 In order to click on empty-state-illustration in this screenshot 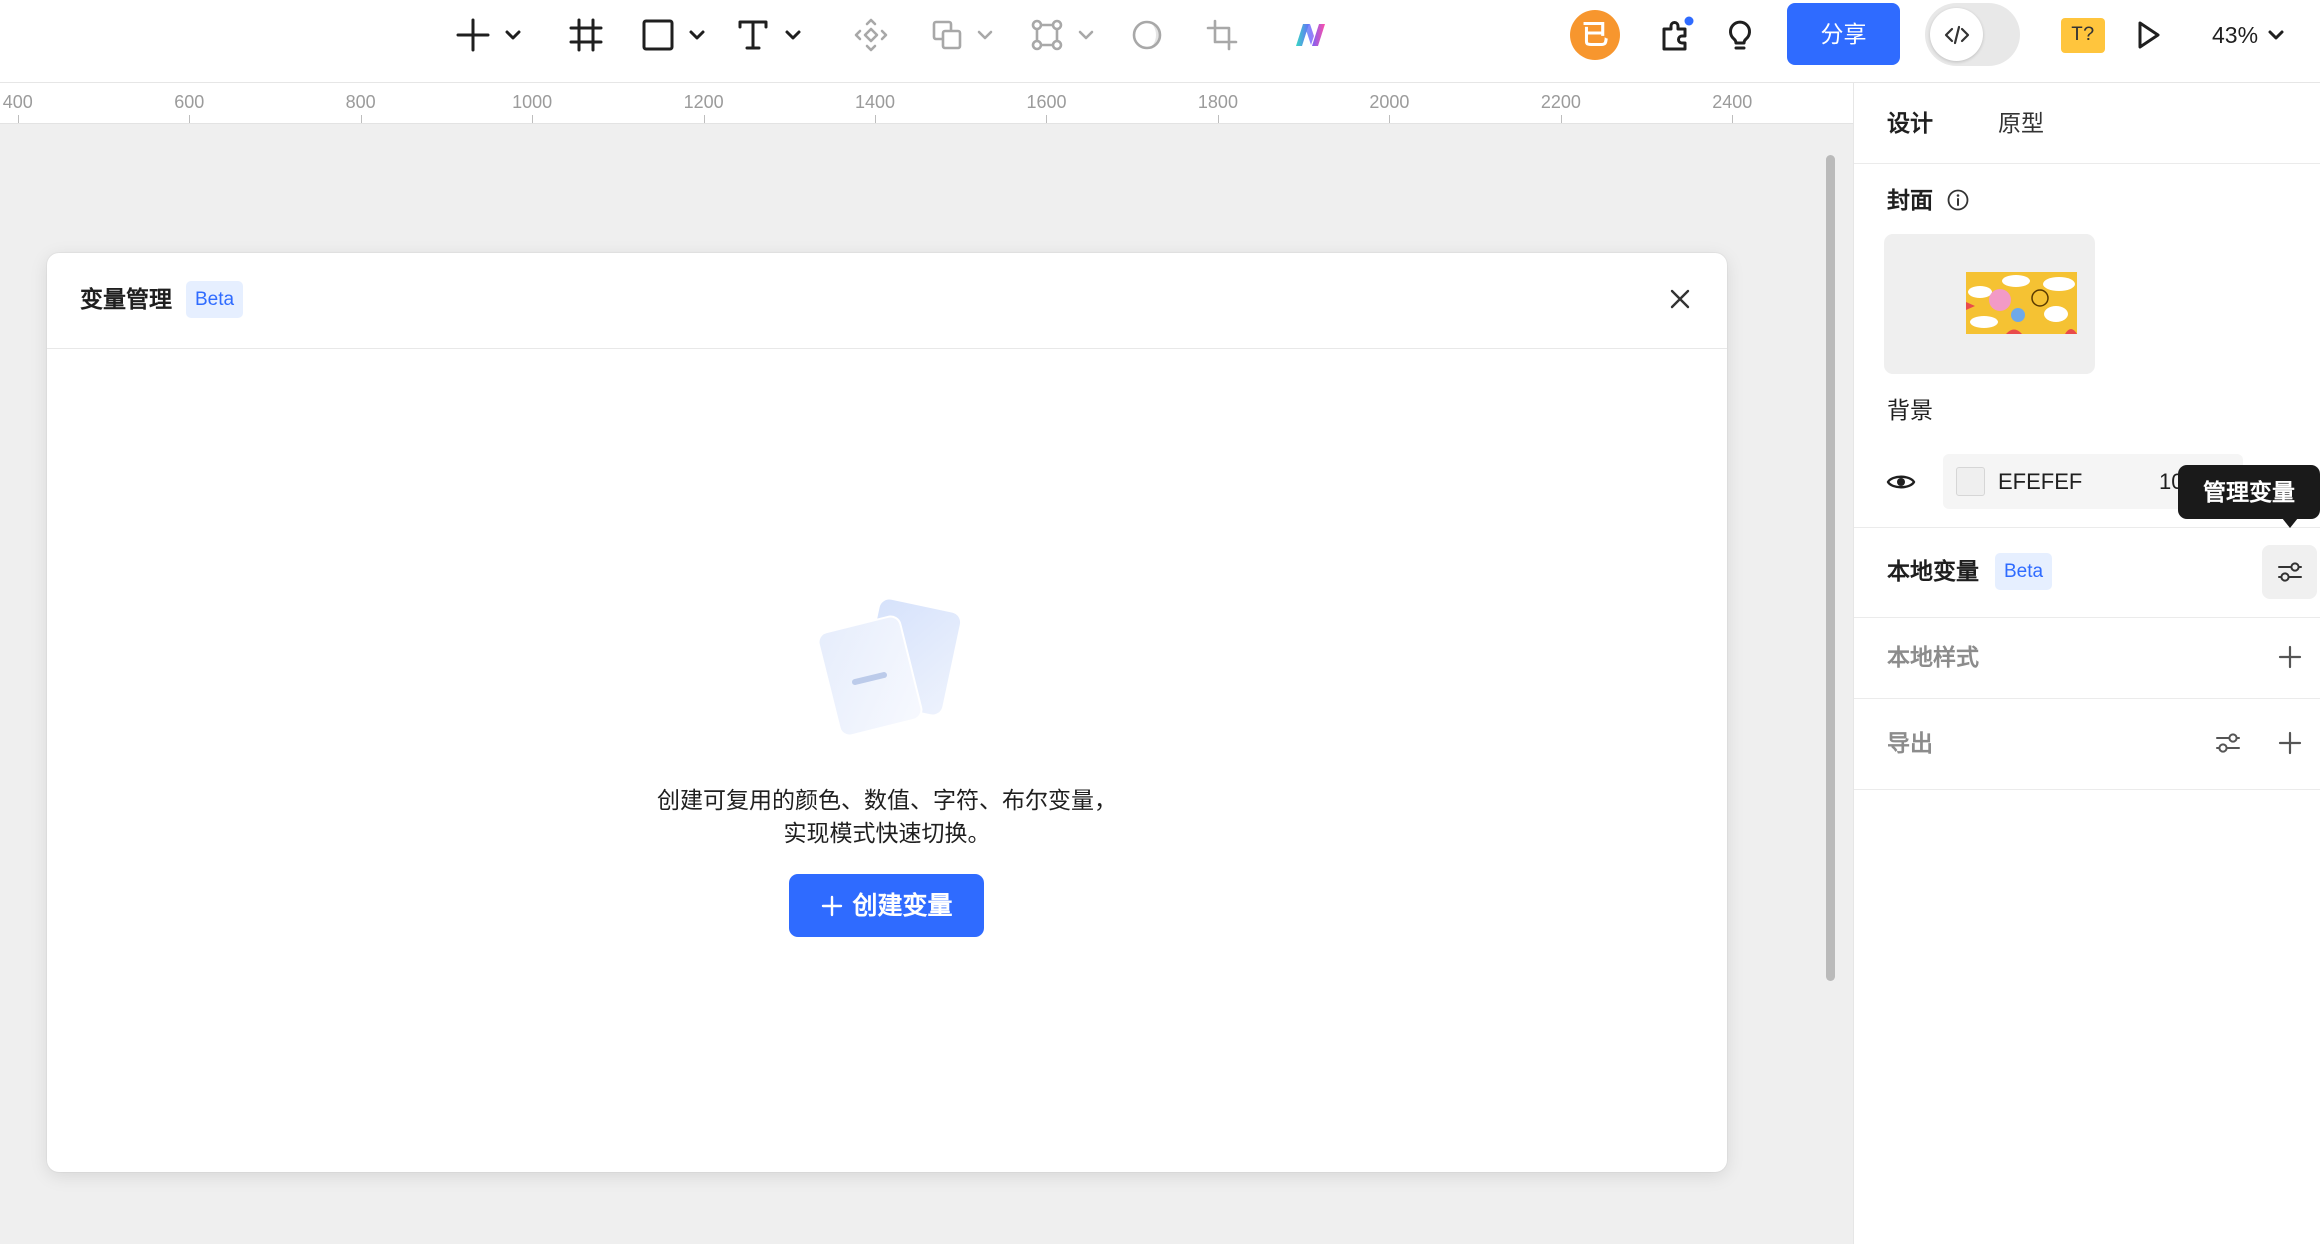, I will do `click(888, 670)`.